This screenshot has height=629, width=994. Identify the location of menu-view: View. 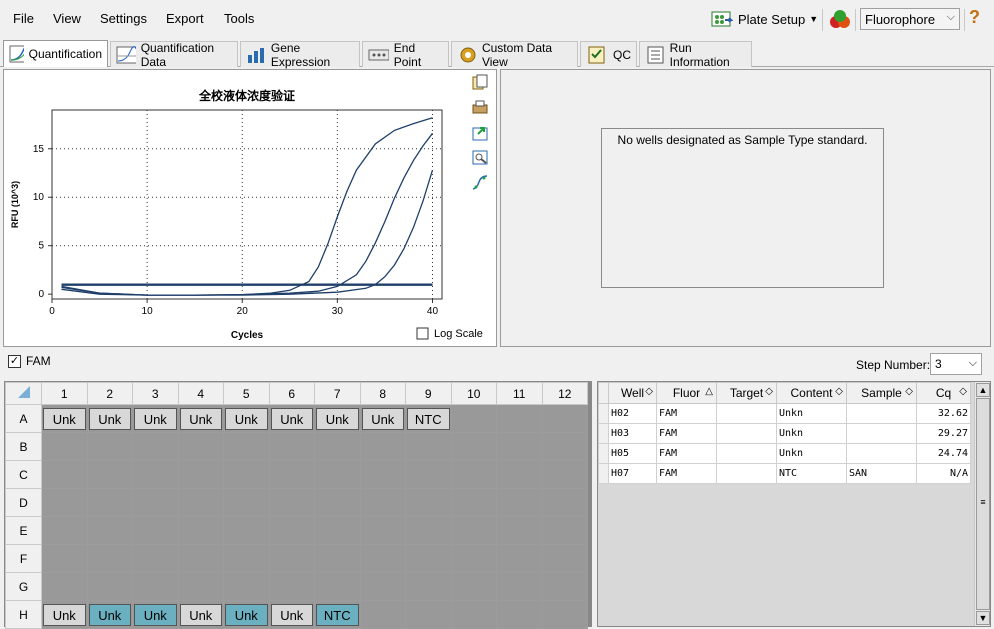
(67, 18).